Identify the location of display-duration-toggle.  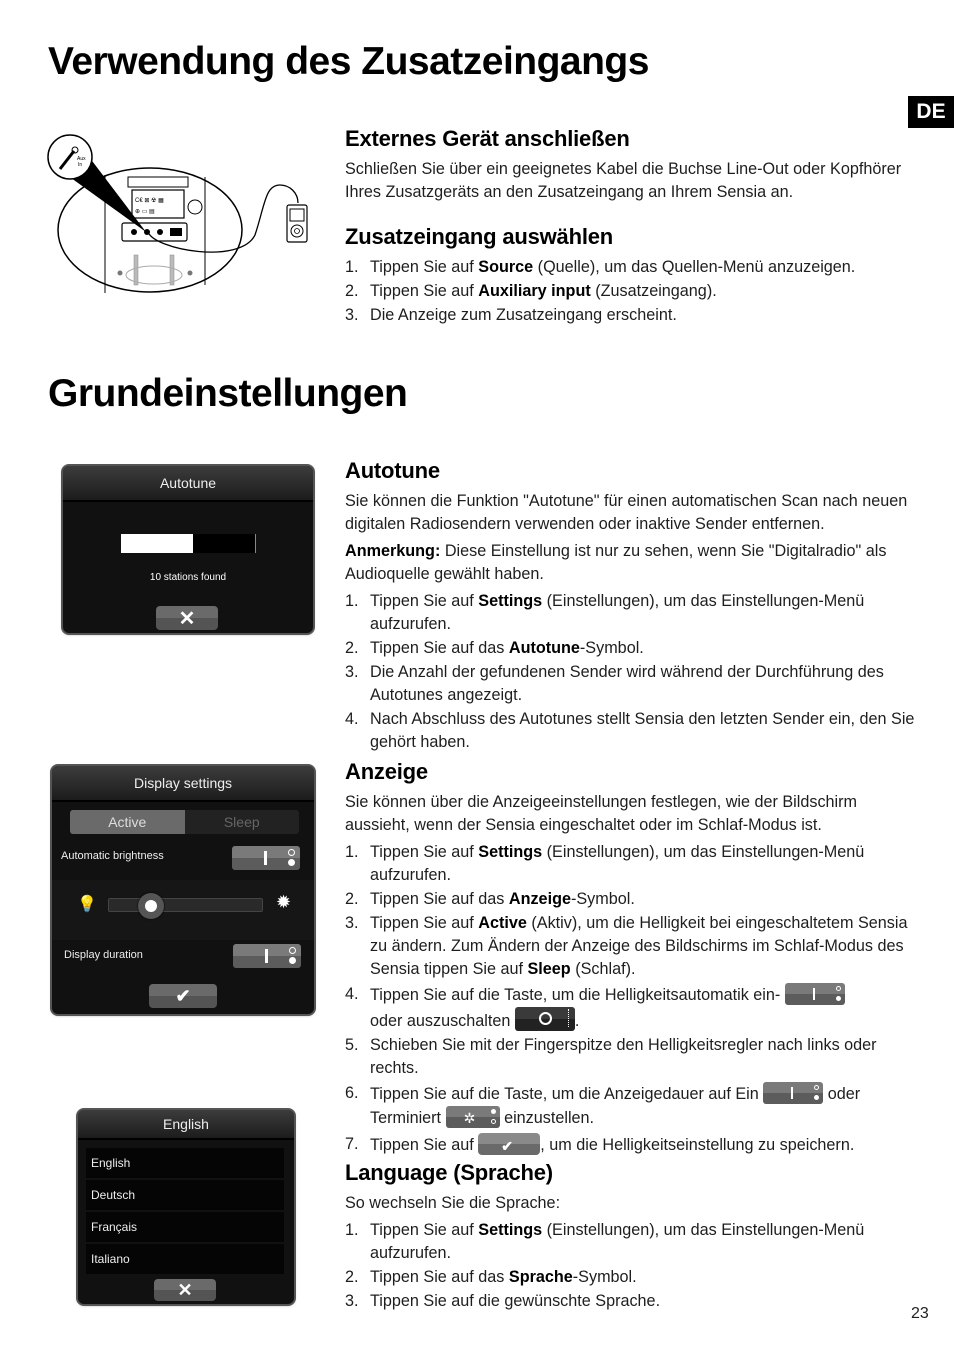
(267, 956).